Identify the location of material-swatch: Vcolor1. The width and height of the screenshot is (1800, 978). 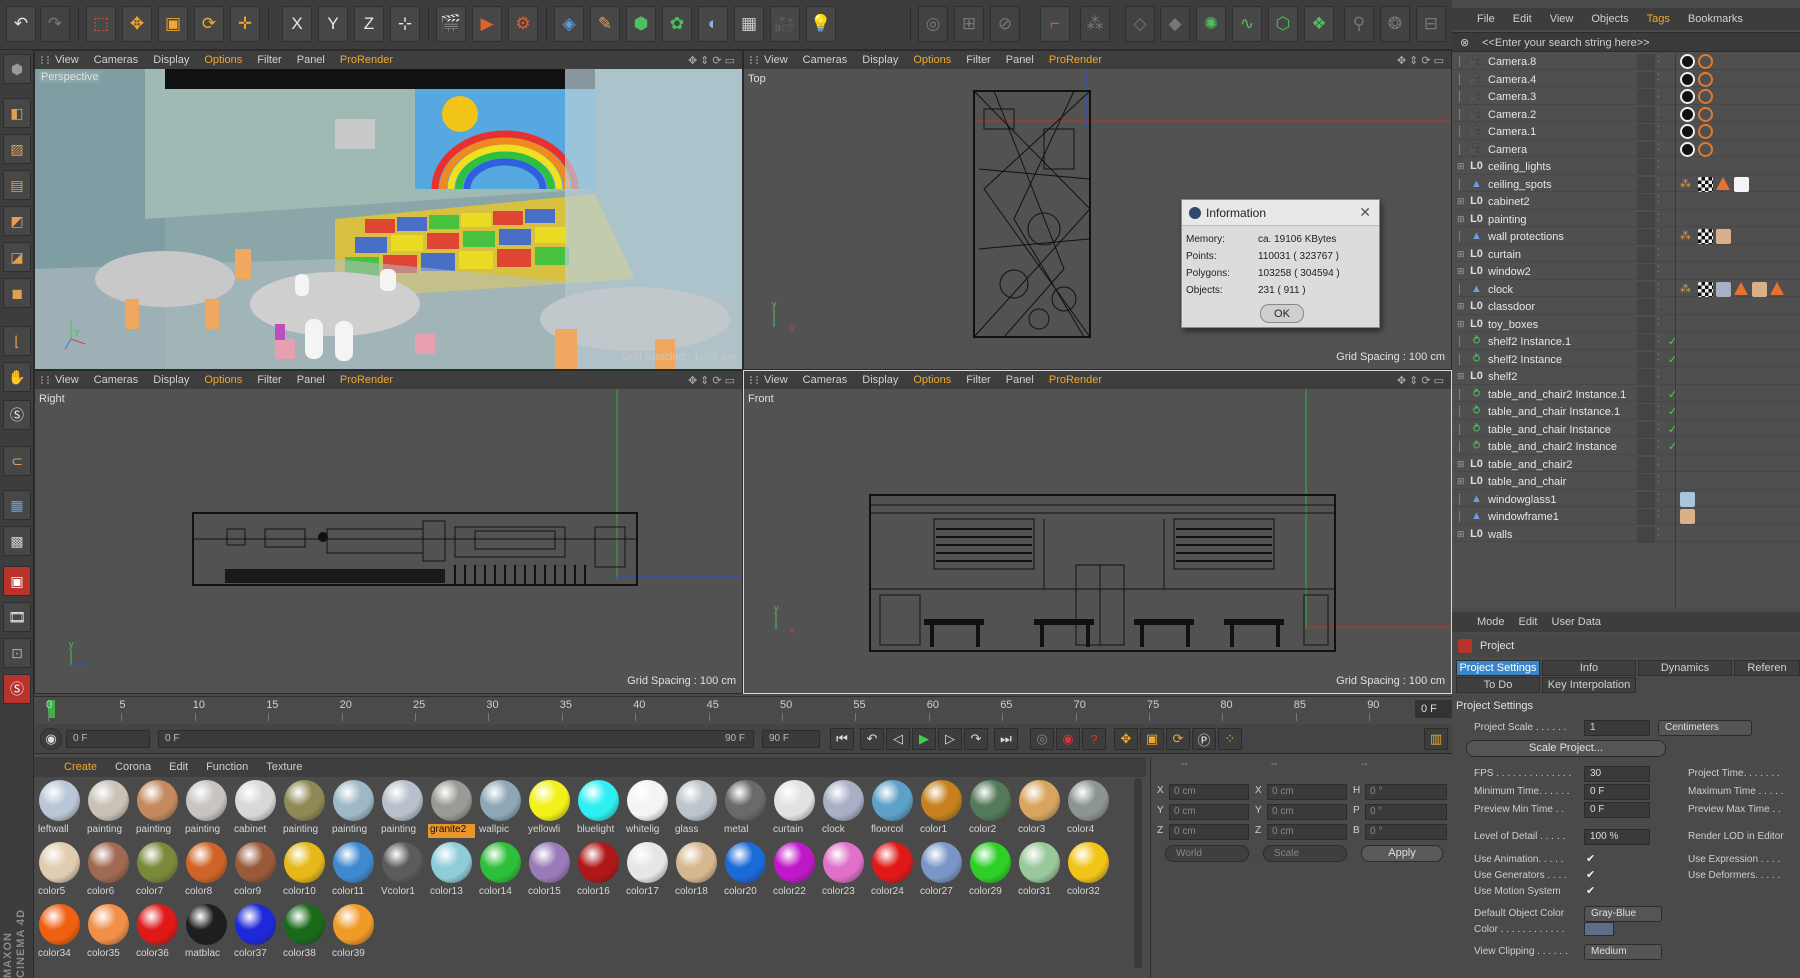
(402, 871).